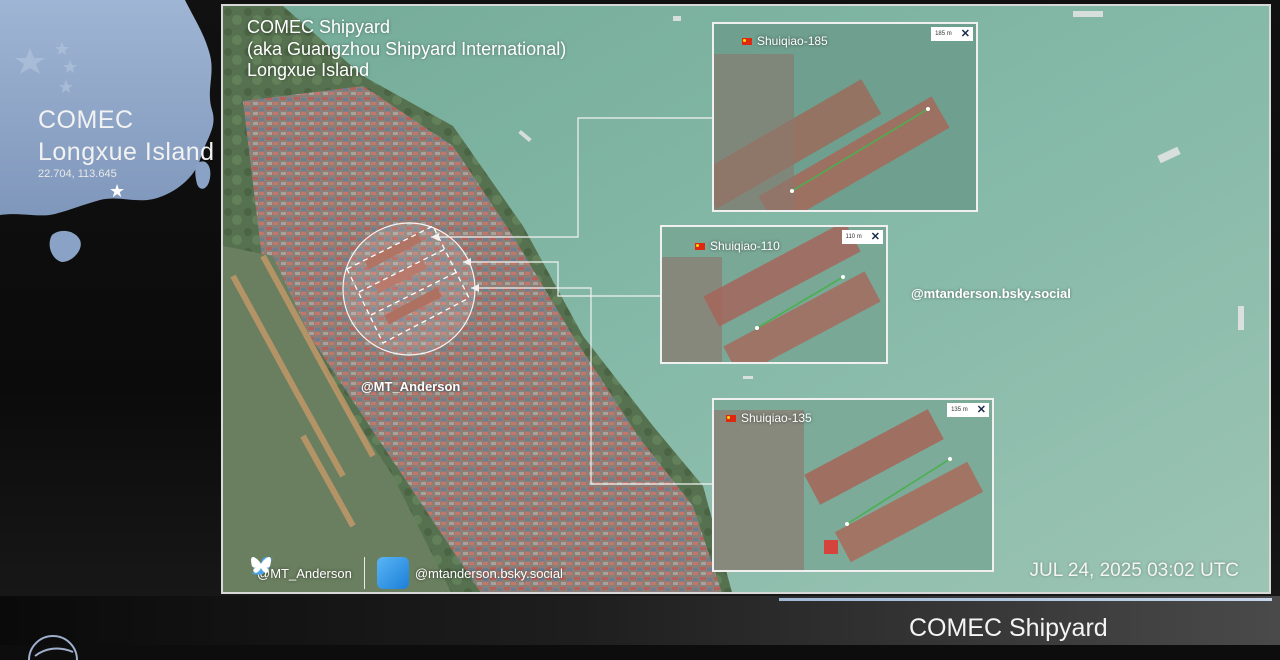 This screenshot has width=1280, height=660. I want to click on panel-label: Shuiqiao-185, so click(785, 41).